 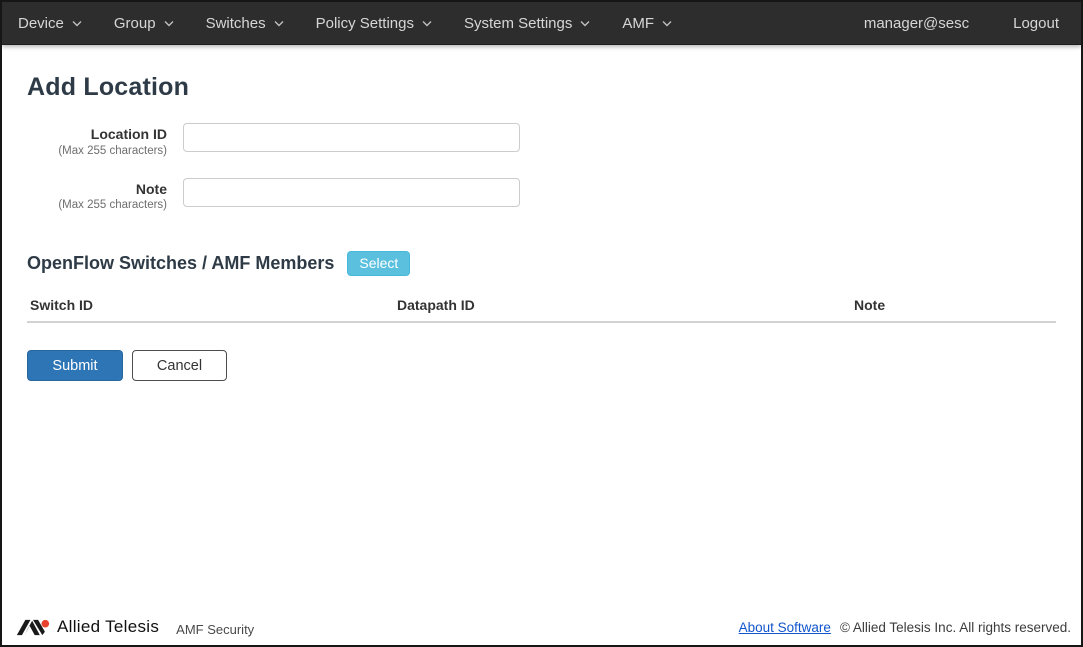 I want to click on nav-item-system-settings: System Settings, so click(x=527, y=23).